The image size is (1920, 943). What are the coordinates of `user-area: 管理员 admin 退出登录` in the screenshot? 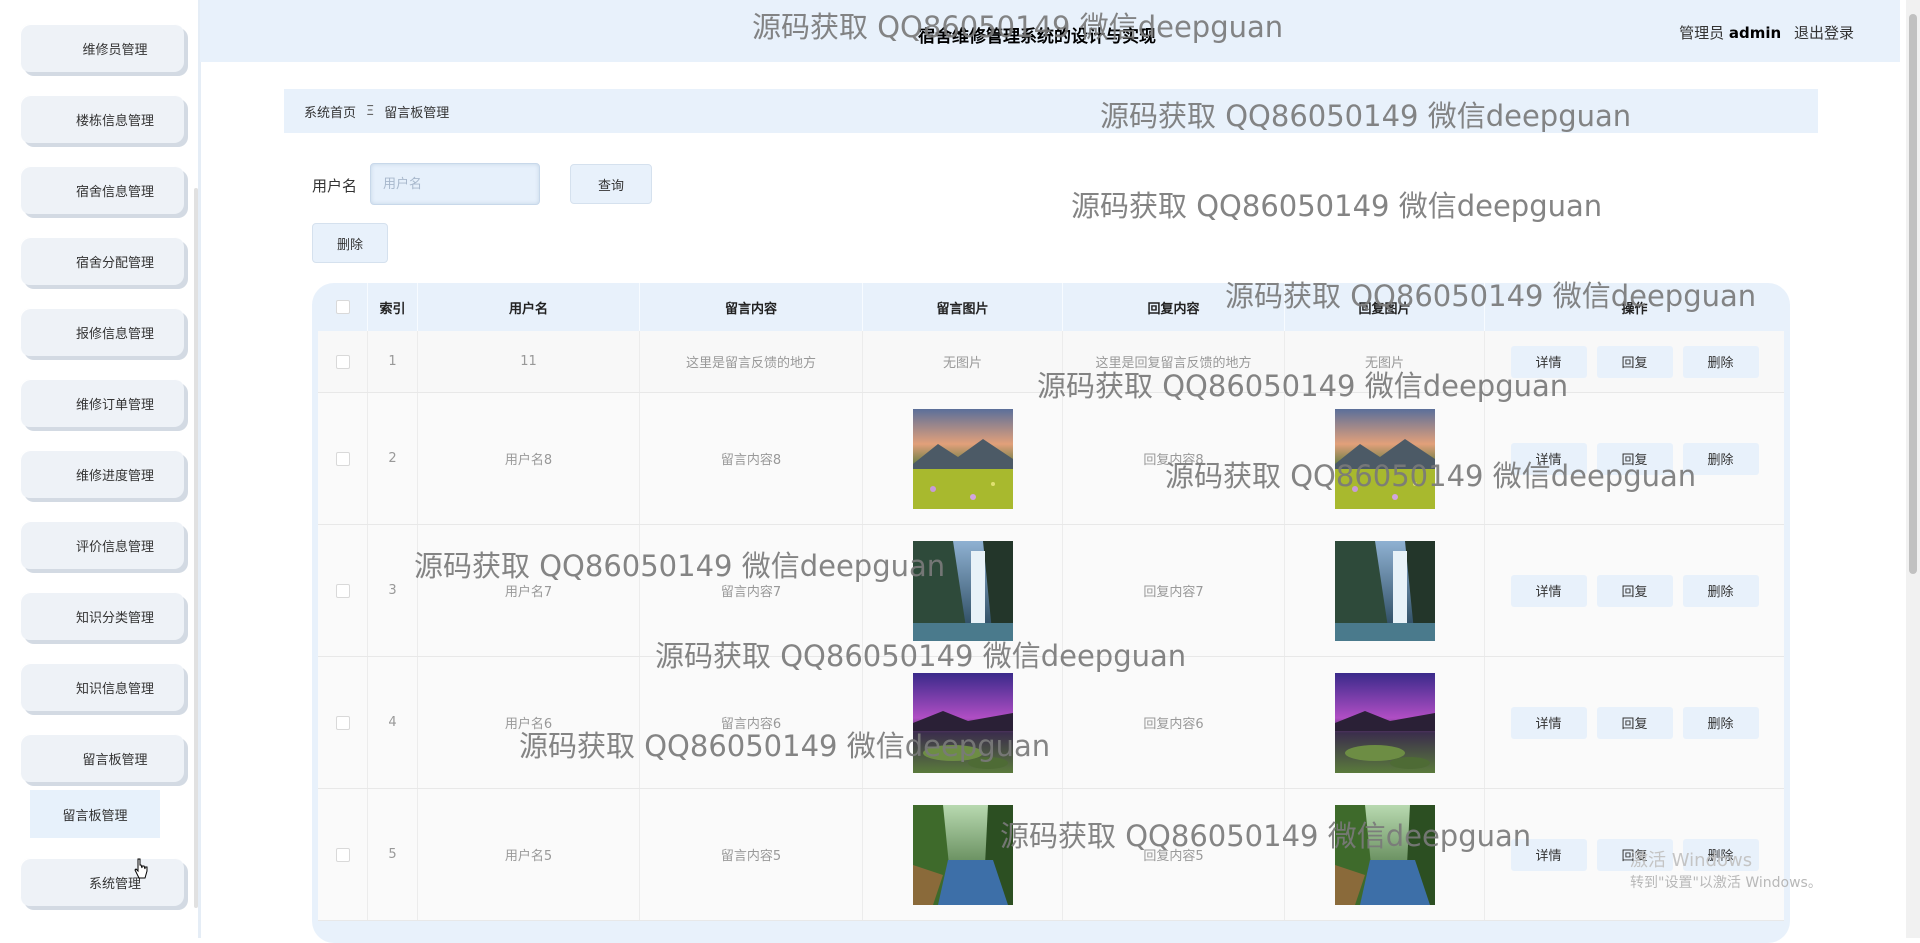 It's located at (1766, 32).